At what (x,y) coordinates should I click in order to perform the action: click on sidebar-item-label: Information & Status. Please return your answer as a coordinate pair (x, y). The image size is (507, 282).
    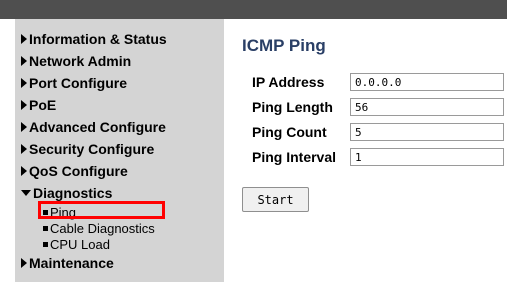
    Looking at the image, I should click on (98, 39).